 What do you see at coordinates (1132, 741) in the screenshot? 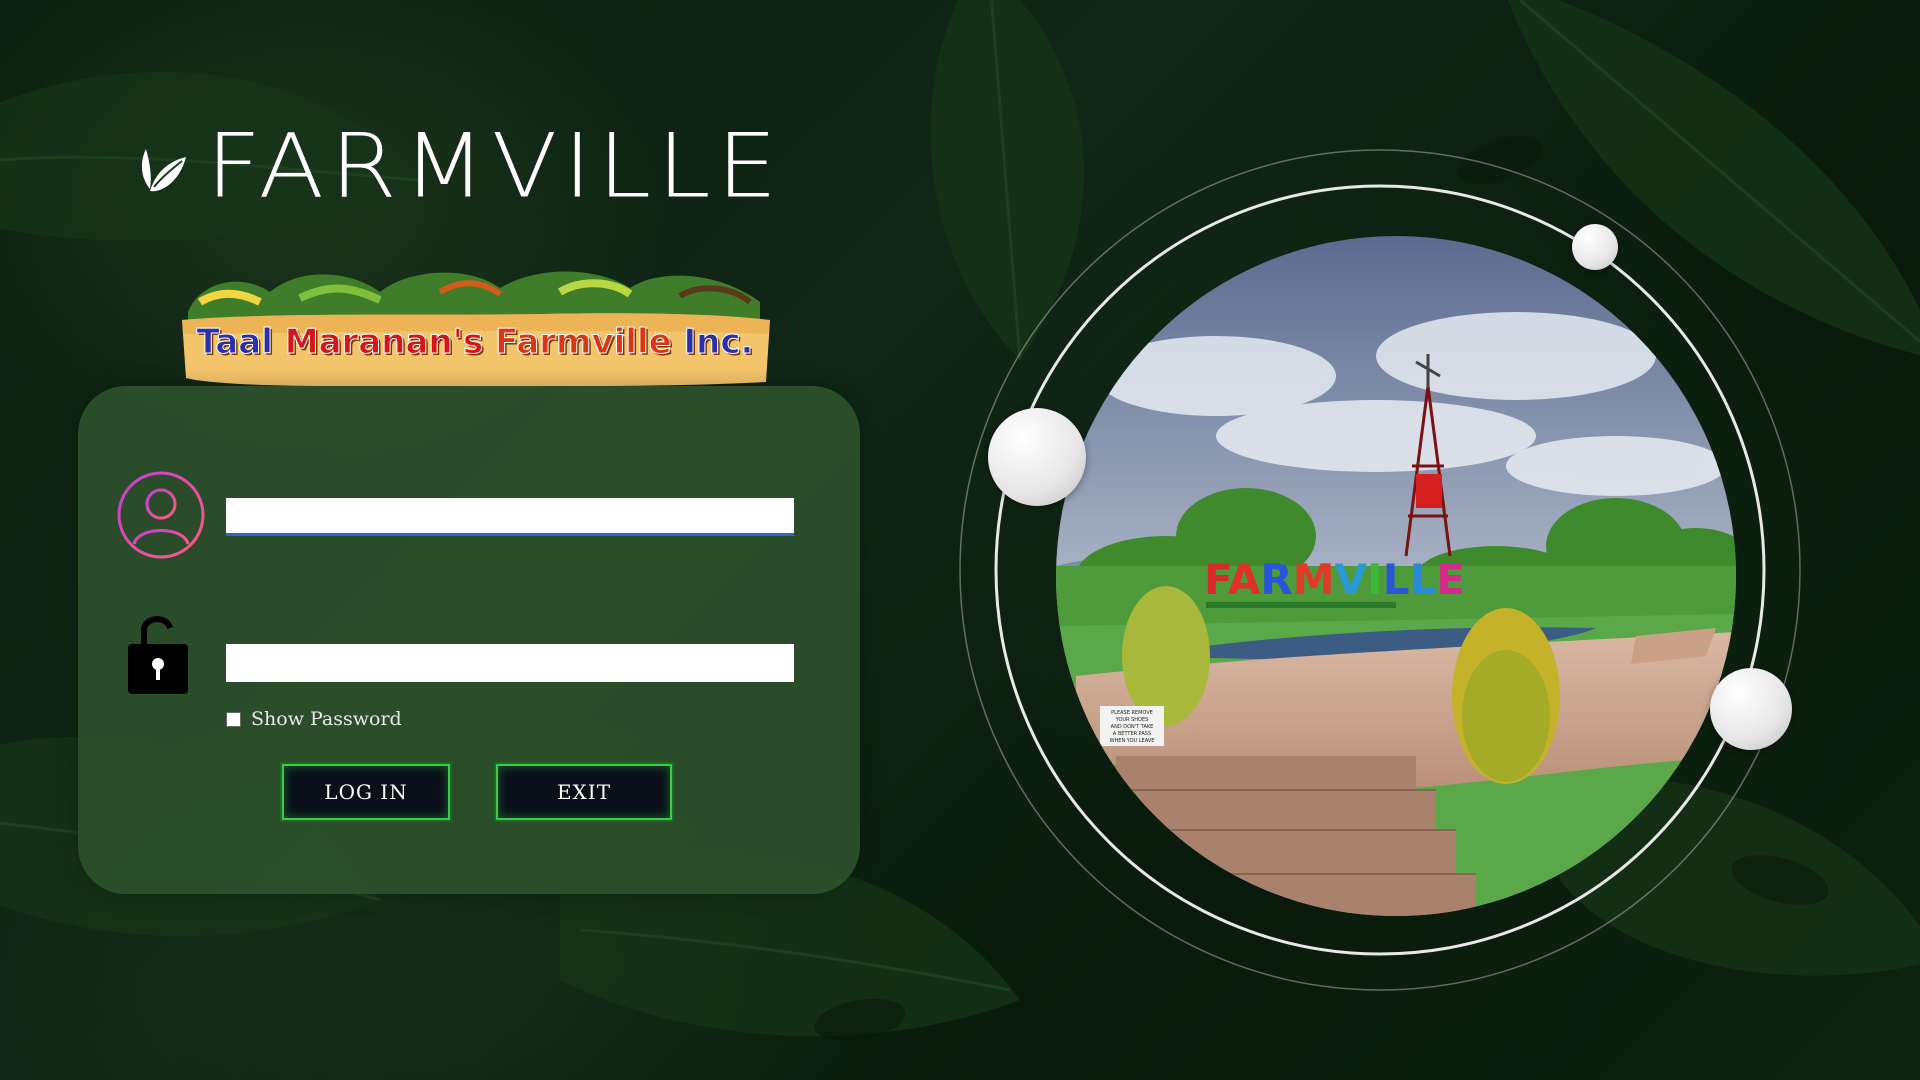
I see `notice-line: WHEN YOU LEAVE` at bounding box center [1132, 741].